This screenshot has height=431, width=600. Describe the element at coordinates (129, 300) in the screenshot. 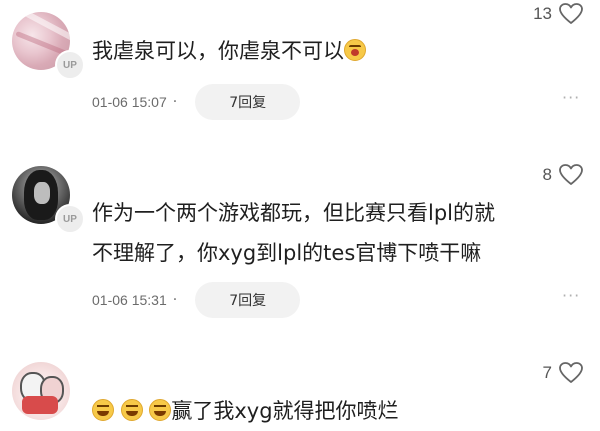

I see `comment-date: 01-06 15:31` at that location.